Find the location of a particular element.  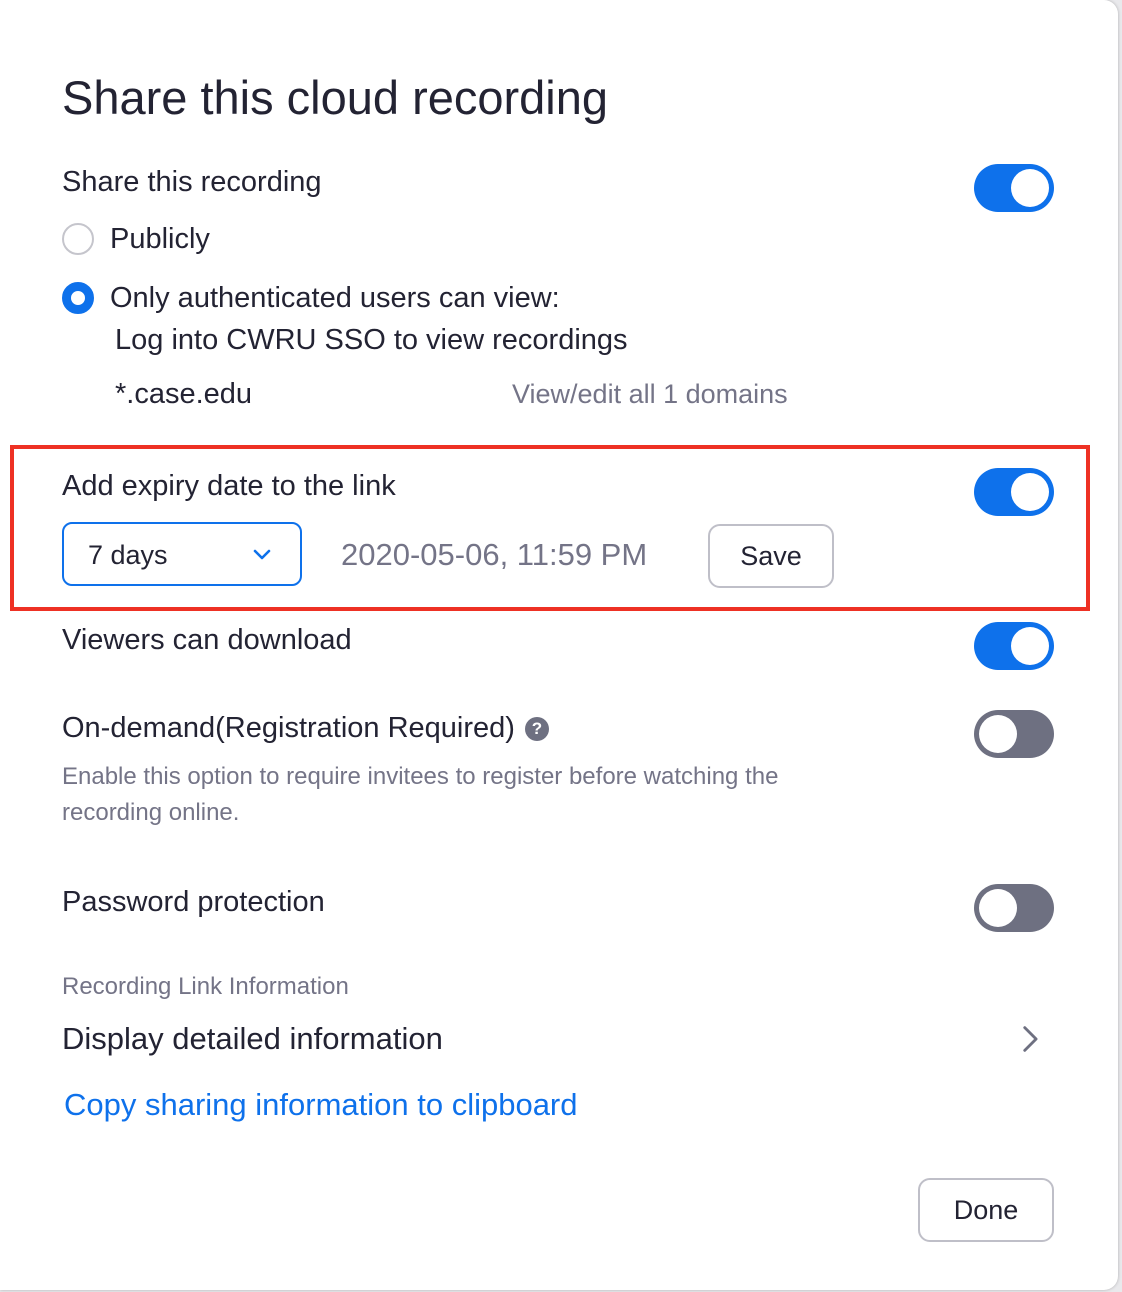

help-icon: ? is located at coordinates (537, 729).